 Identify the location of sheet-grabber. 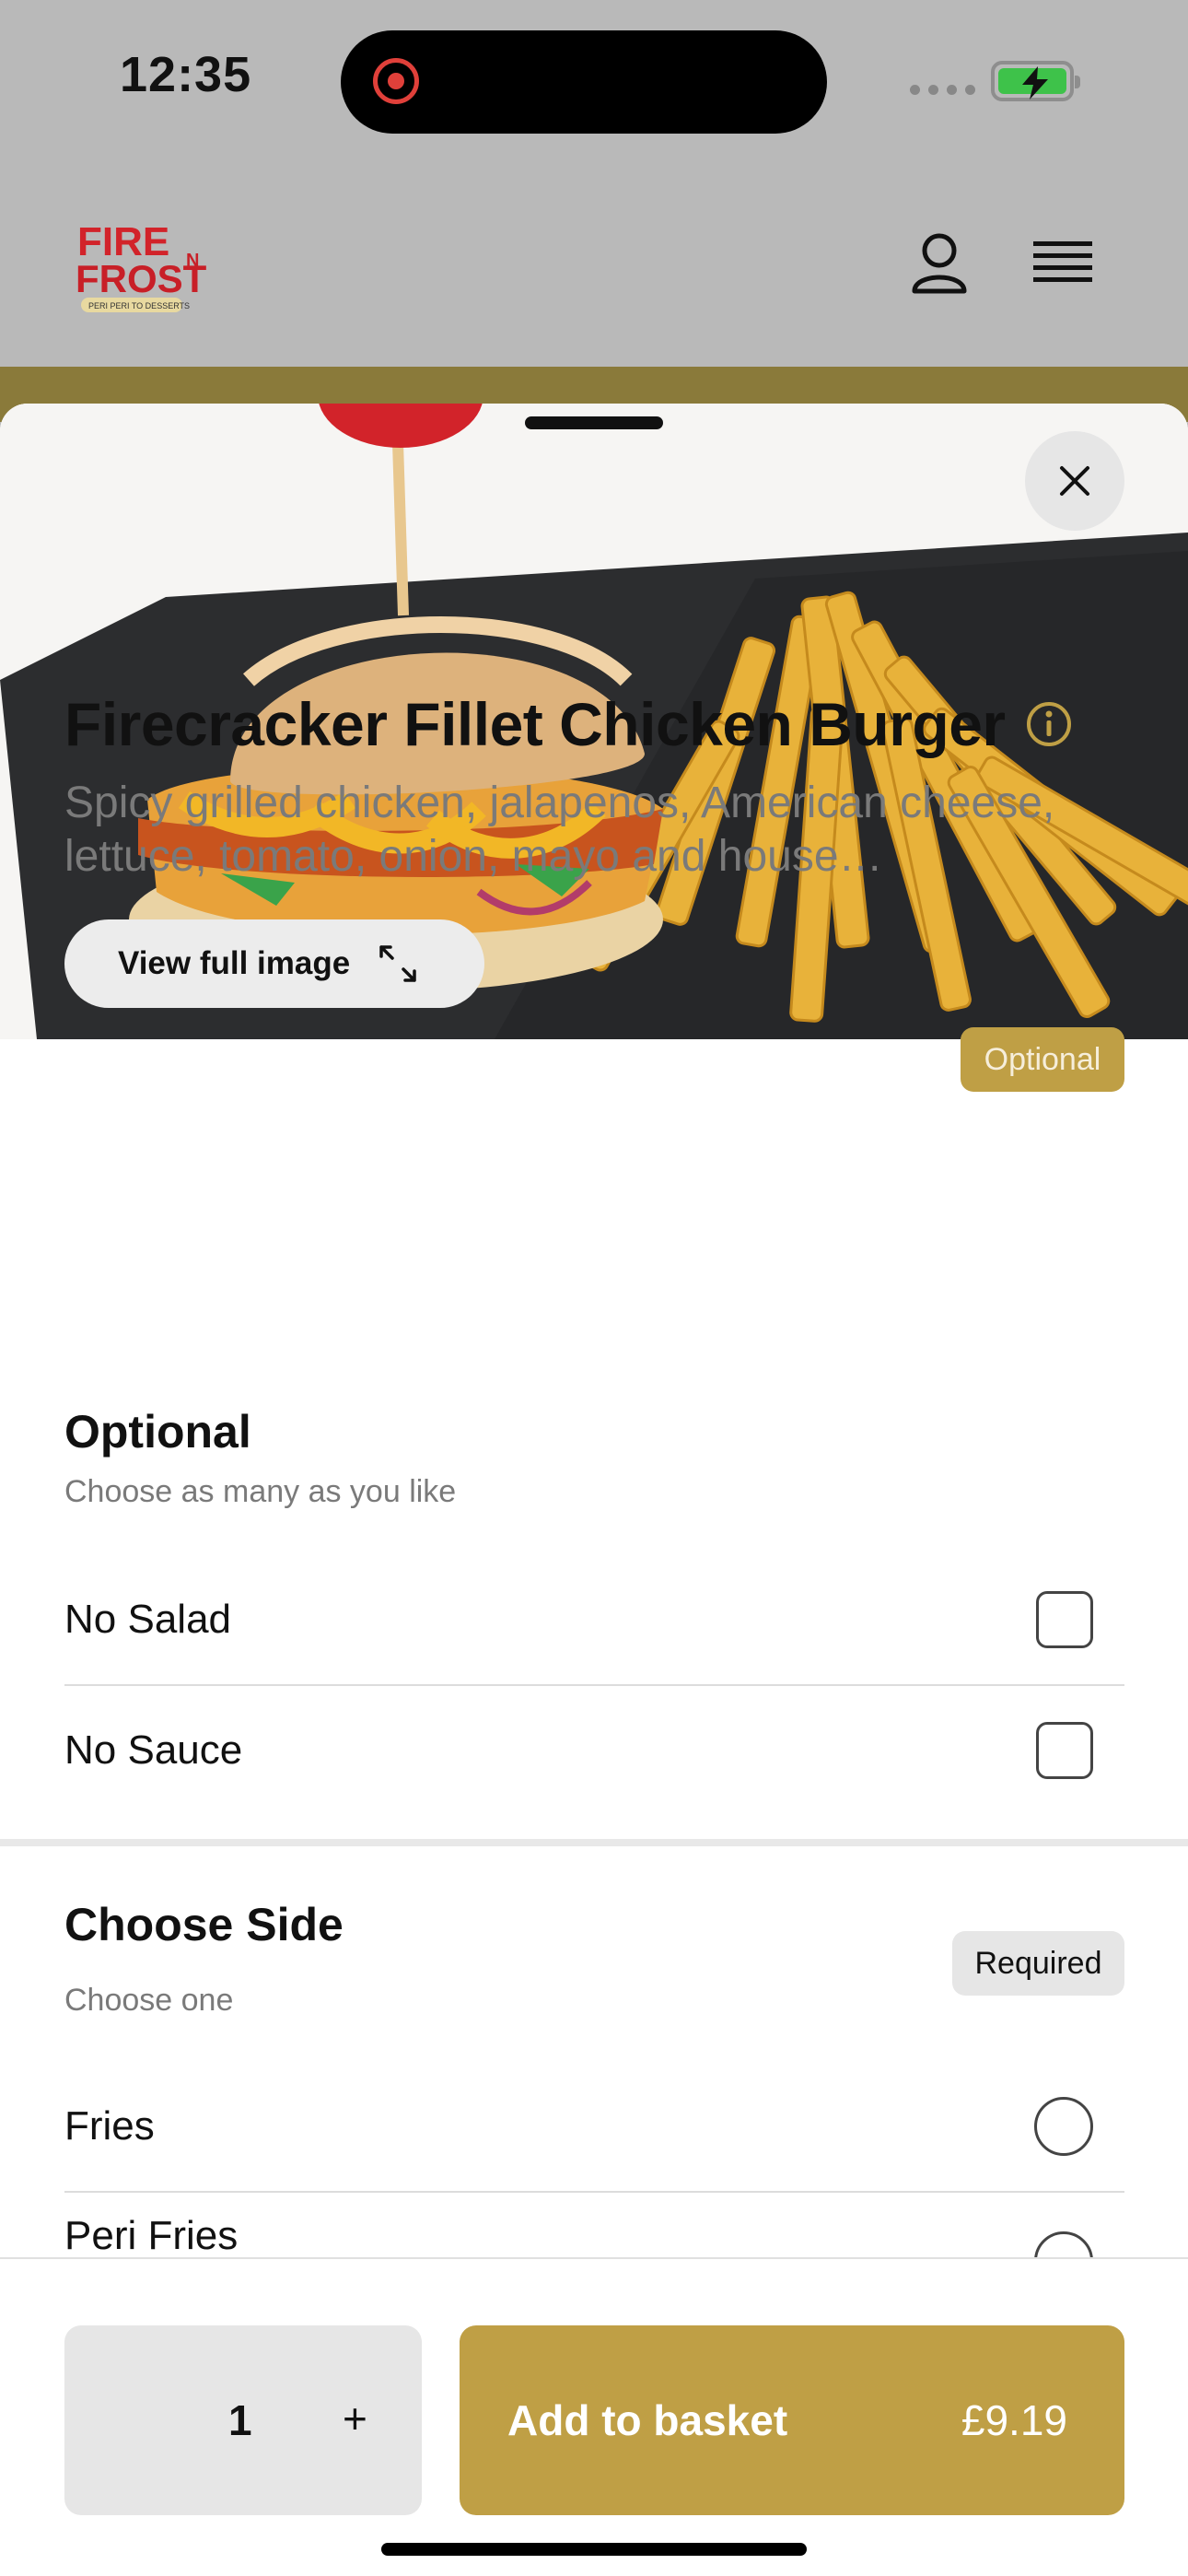
(594, 422).